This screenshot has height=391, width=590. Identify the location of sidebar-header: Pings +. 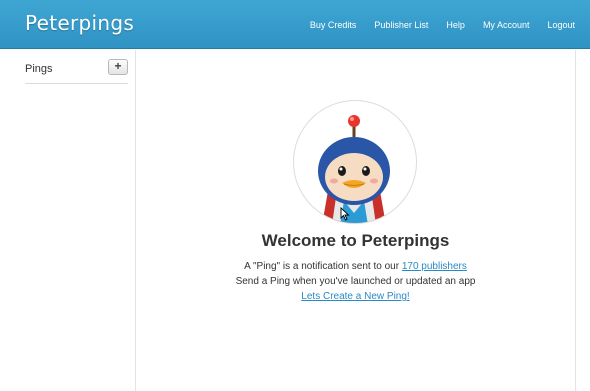
(76, 71).